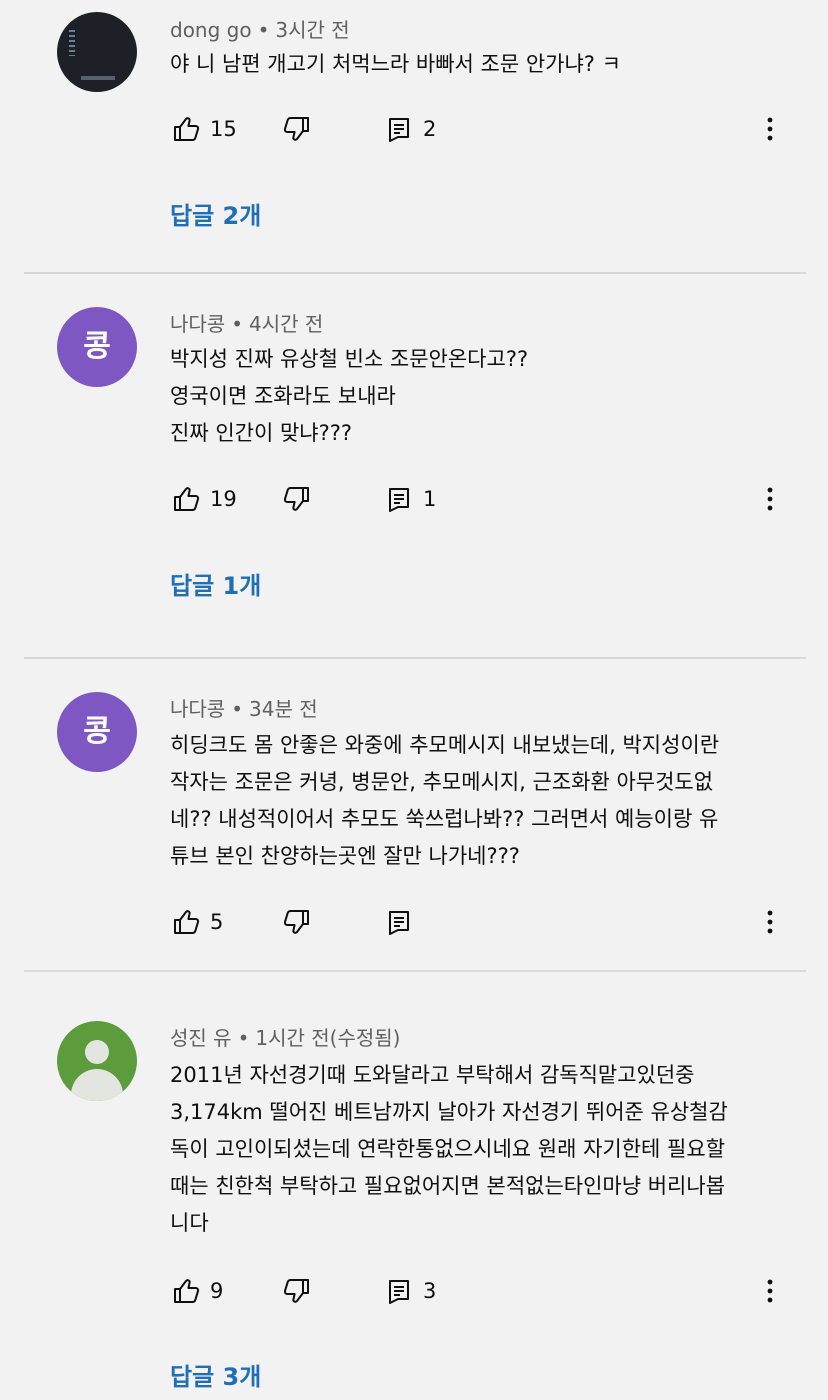  What do you see at coordinates (217, 922) in the screenshot?
I see `like-count: 5` at bounding box center [217, 922].